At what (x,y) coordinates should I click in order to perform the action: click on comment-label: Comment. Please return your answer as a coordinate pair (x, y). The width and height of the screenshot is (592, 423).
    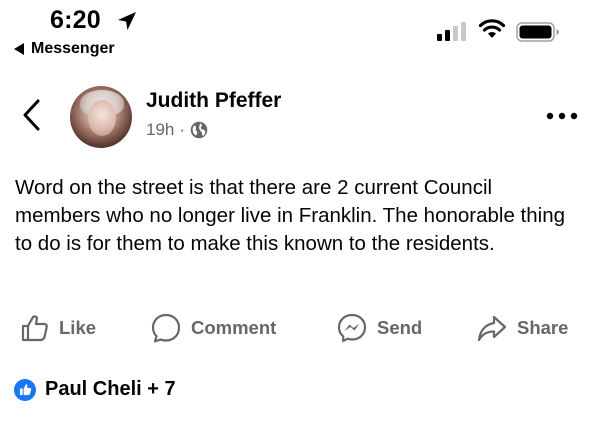
    Looking at the image, I should click on (234, 327).